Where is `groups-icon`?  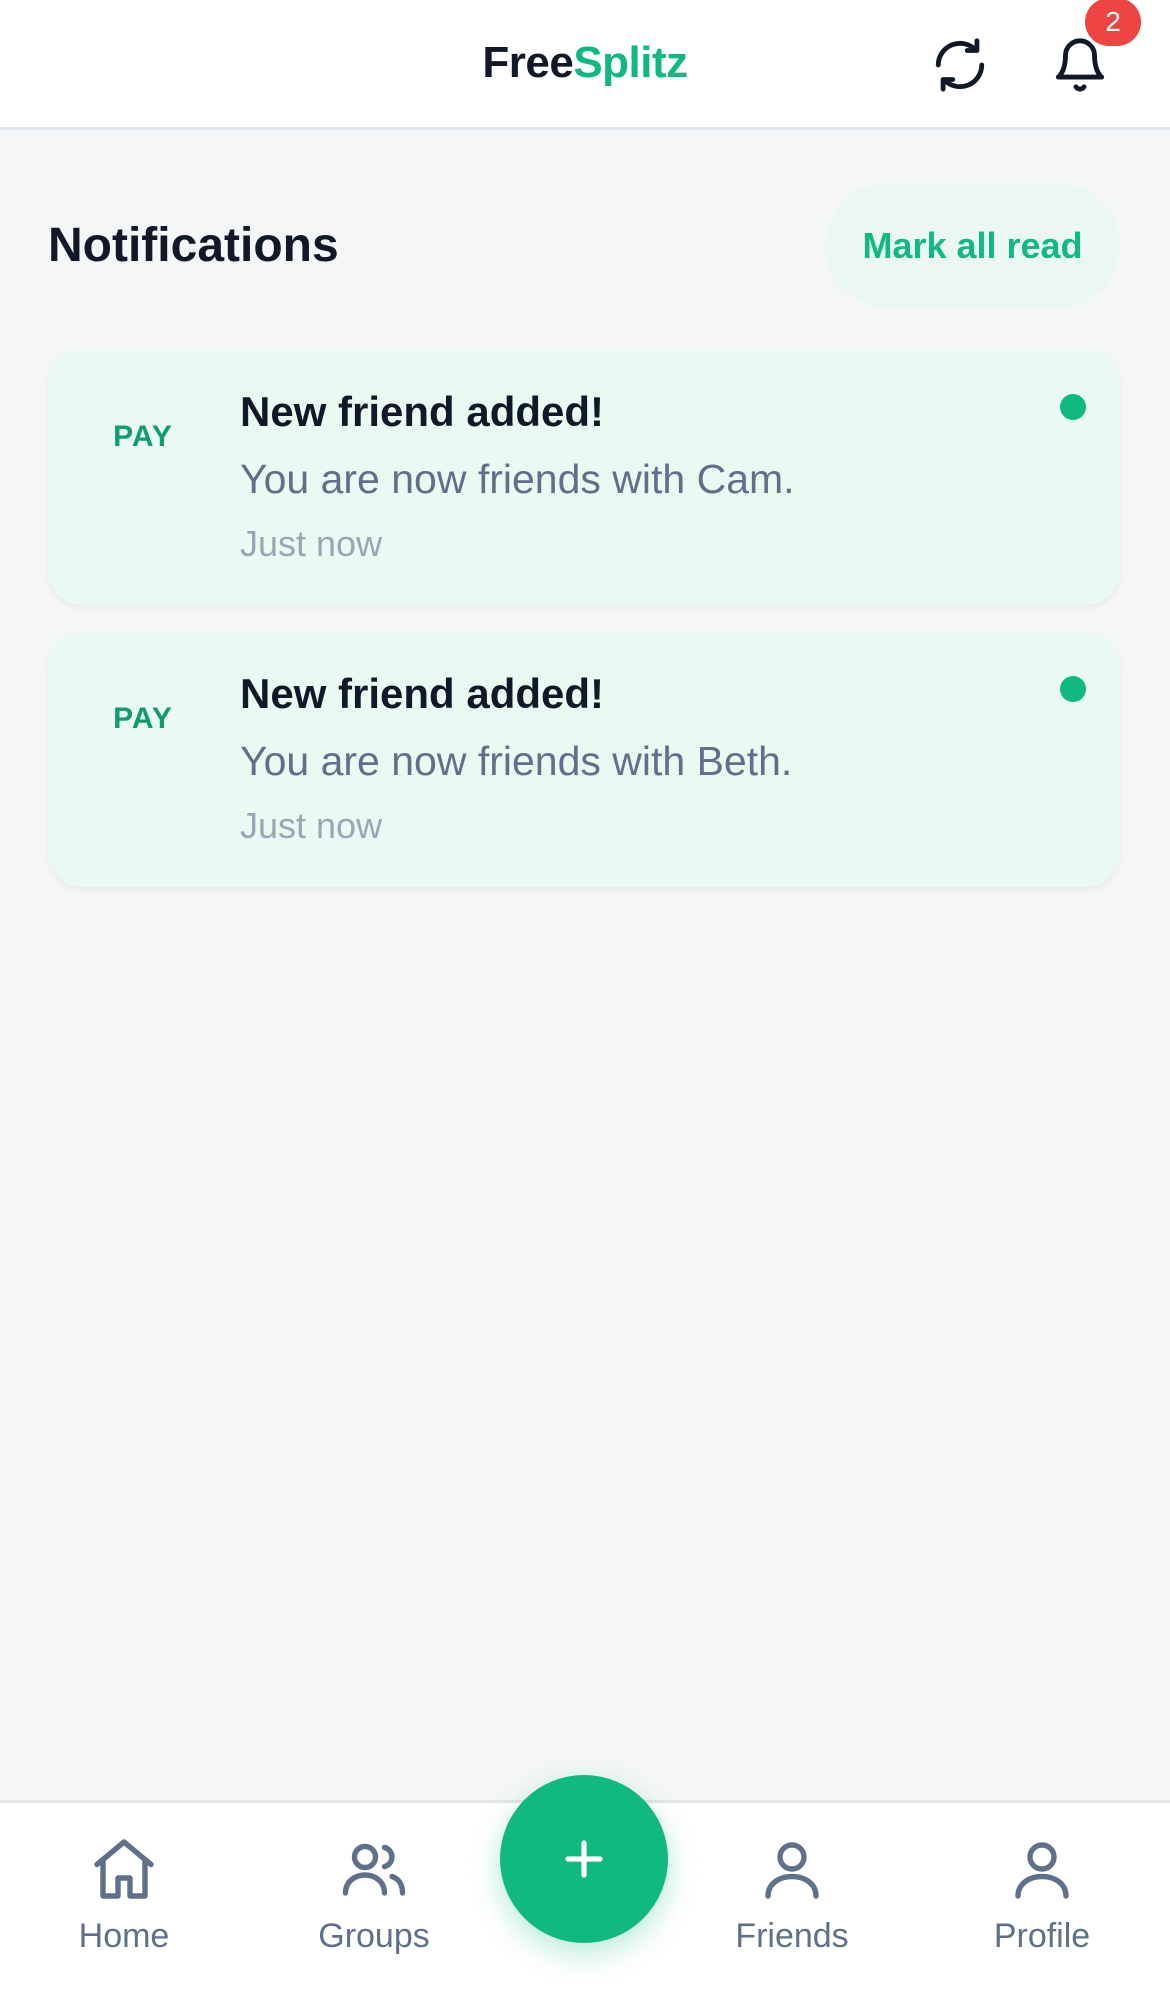 groups-icon is located at coordinates (374, 1869).